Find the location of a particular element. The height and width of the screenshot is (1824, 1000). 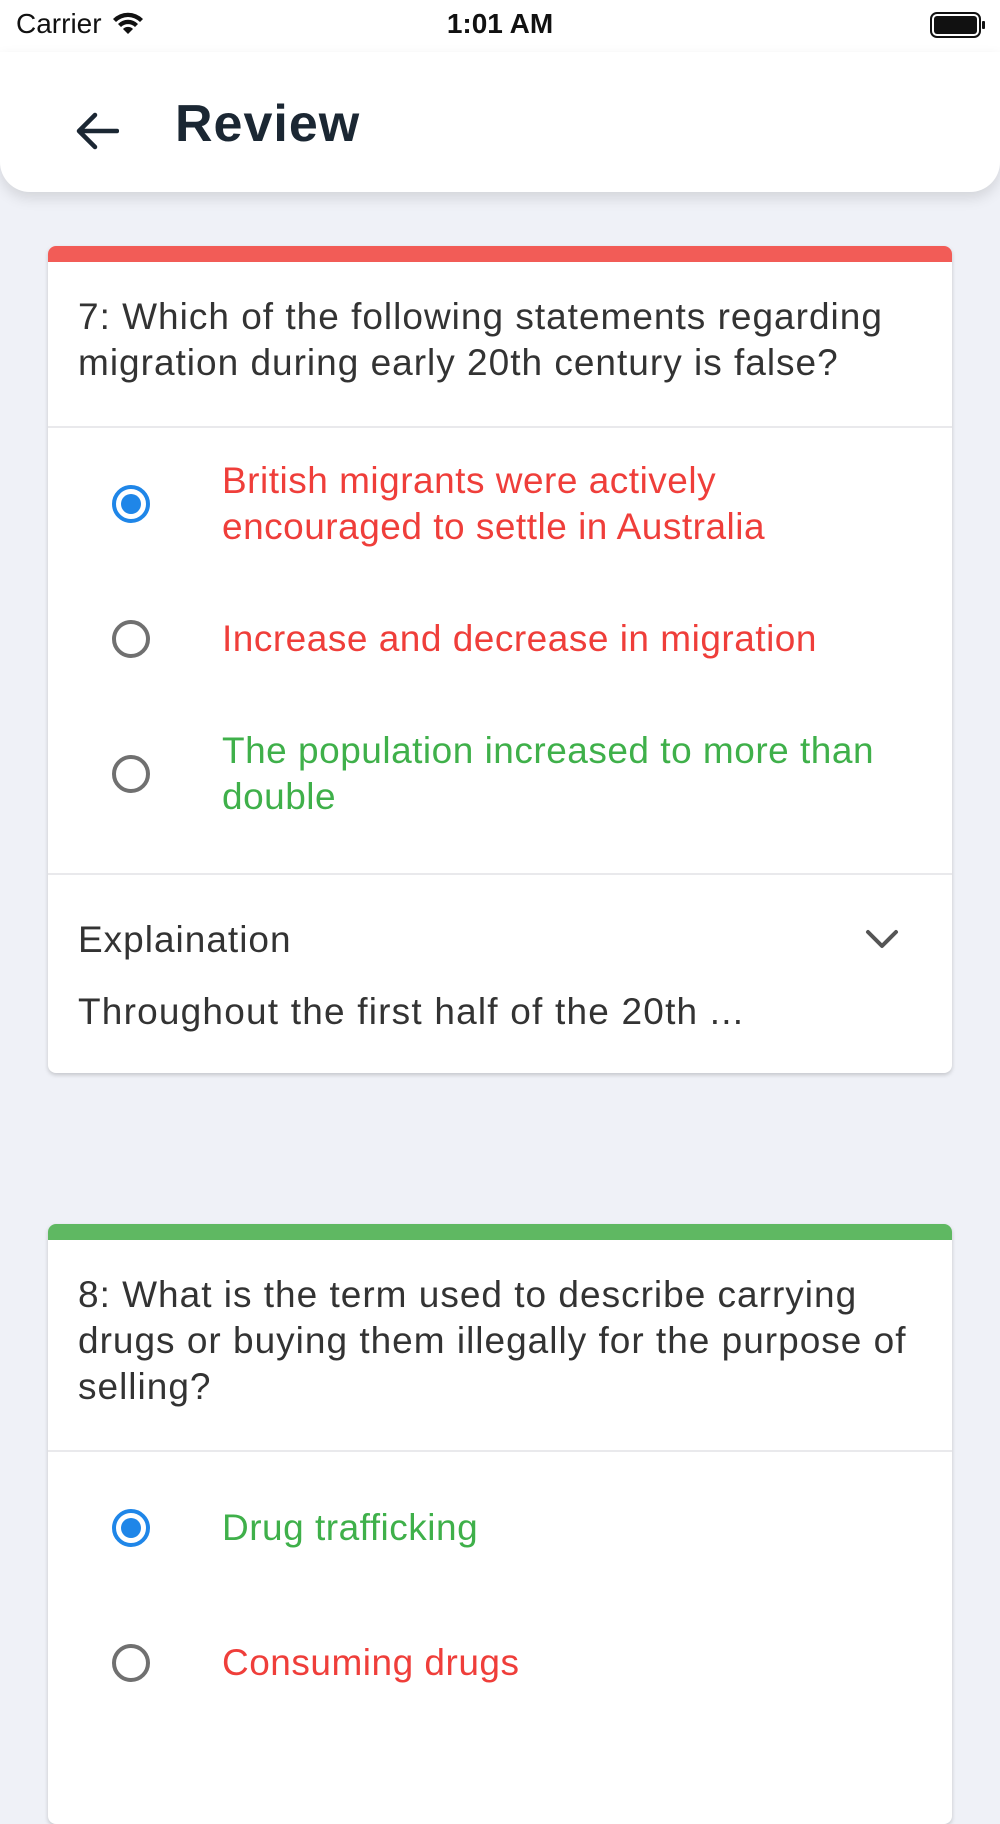

status-bar: Carrier 1:01 AM is located at coordinates (500, 26).